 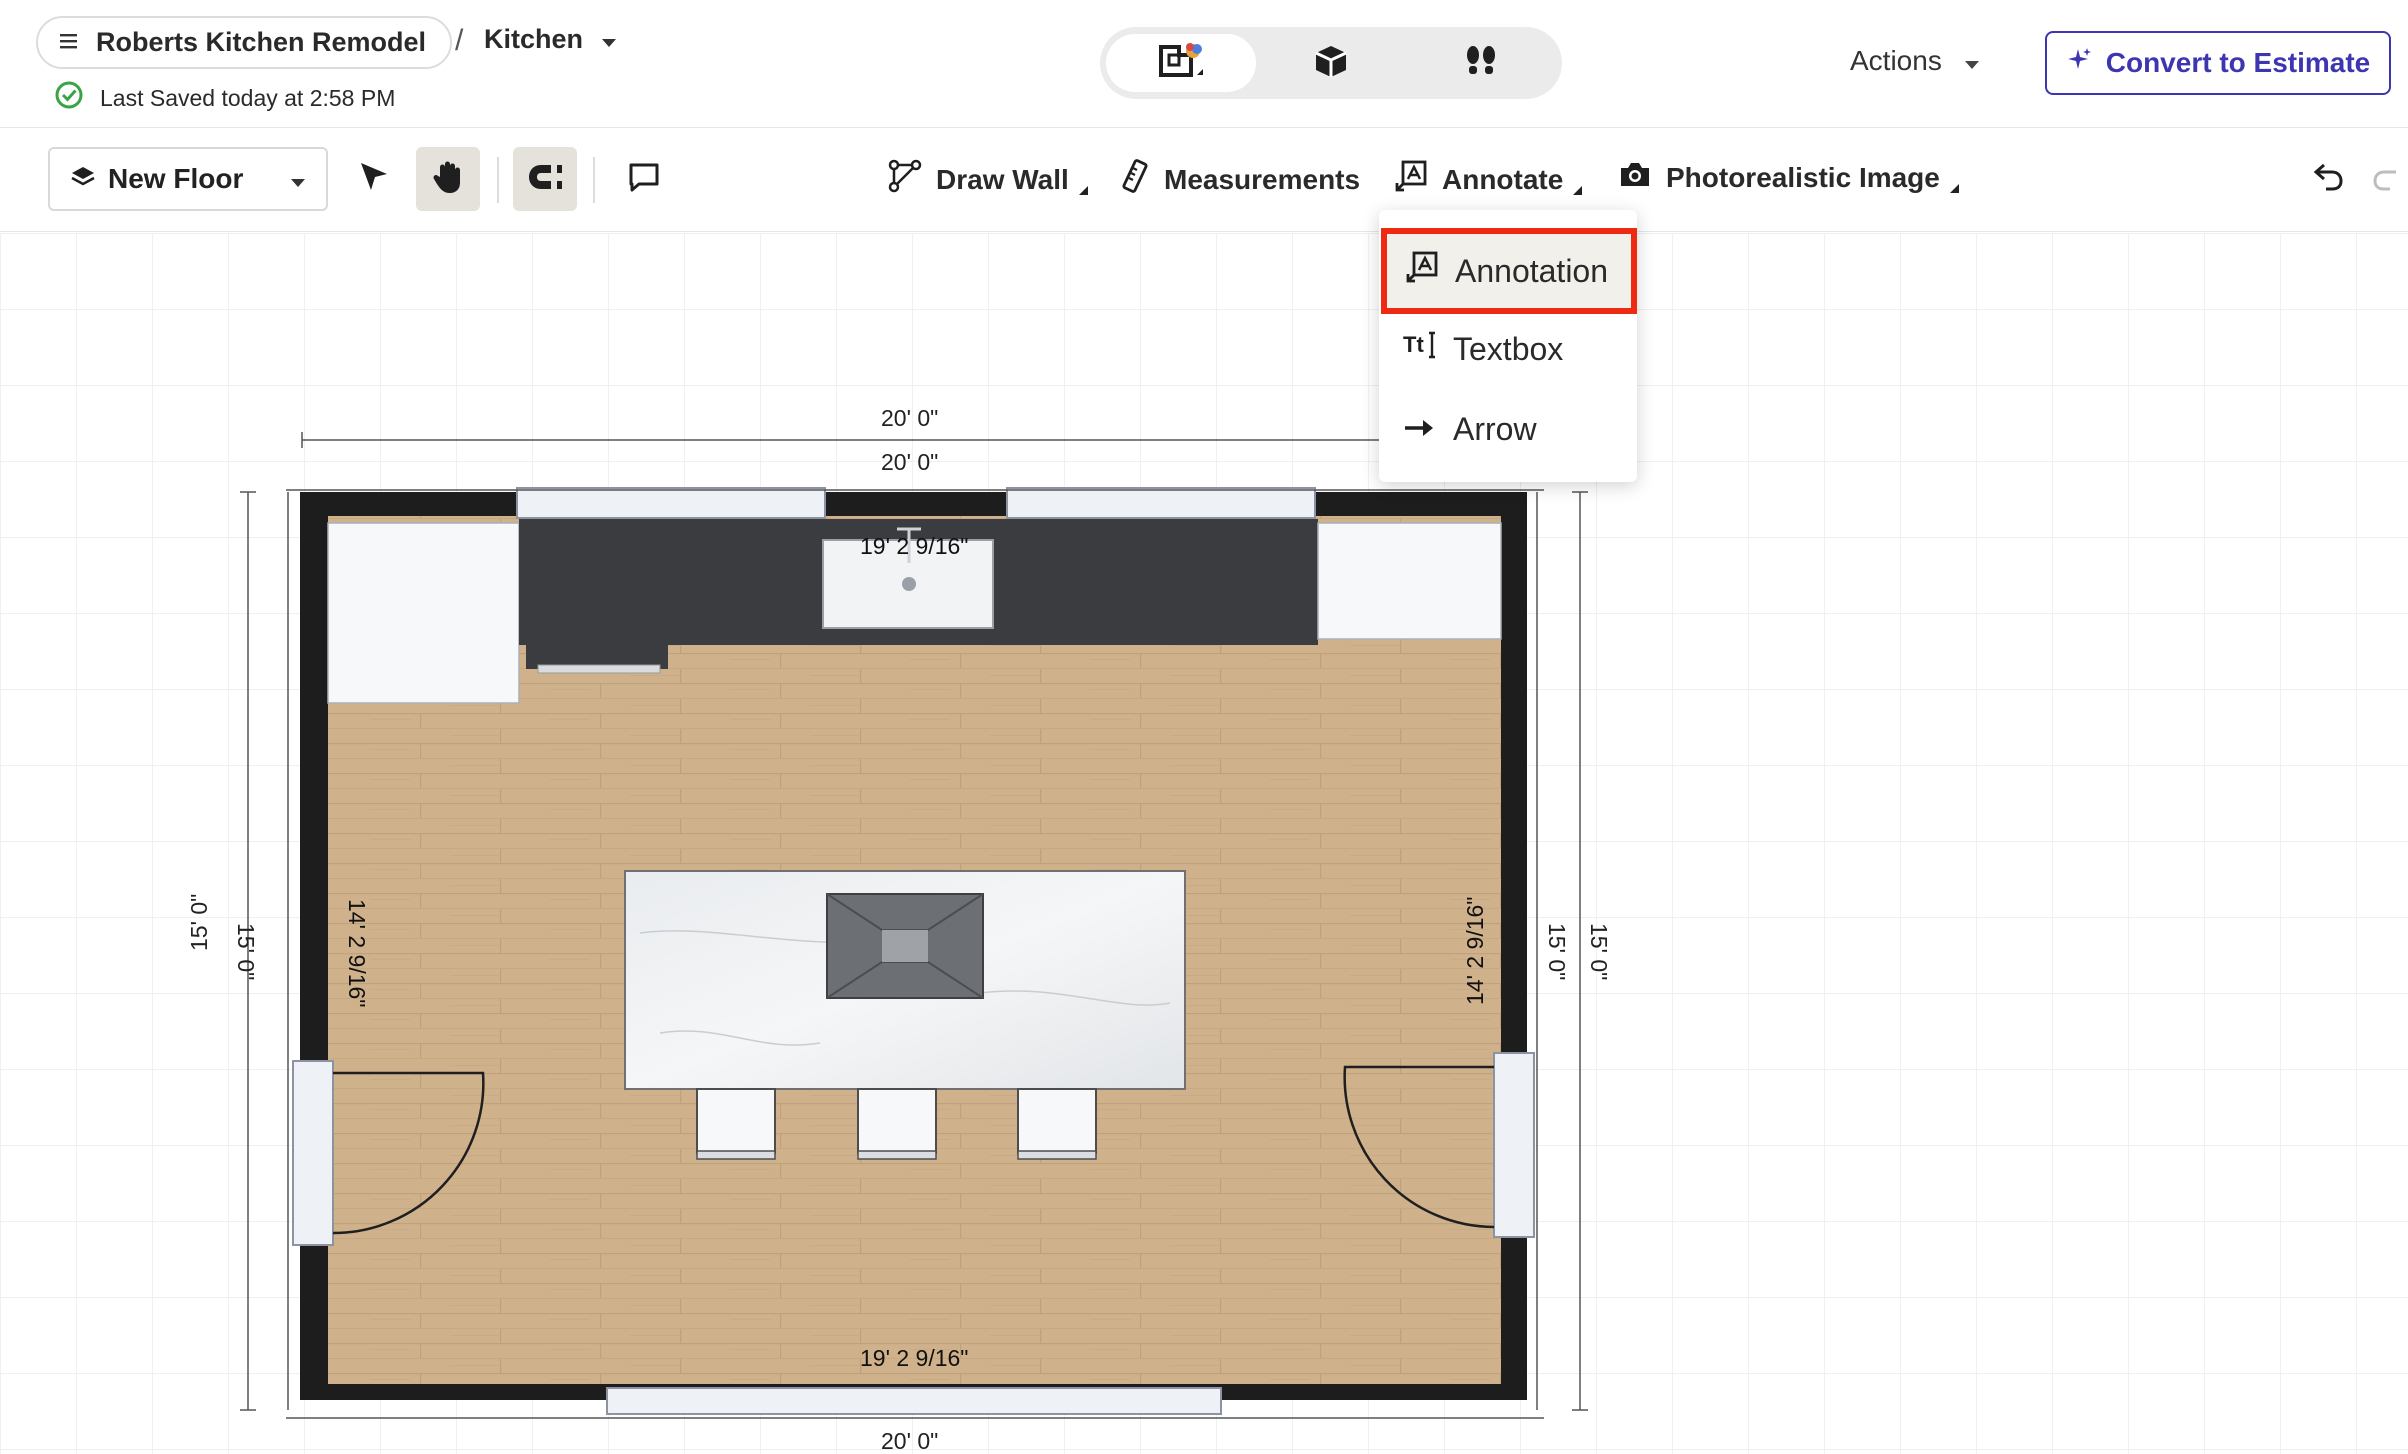 I want to click on view-mode-toggle, so click(x=1331, y=63).